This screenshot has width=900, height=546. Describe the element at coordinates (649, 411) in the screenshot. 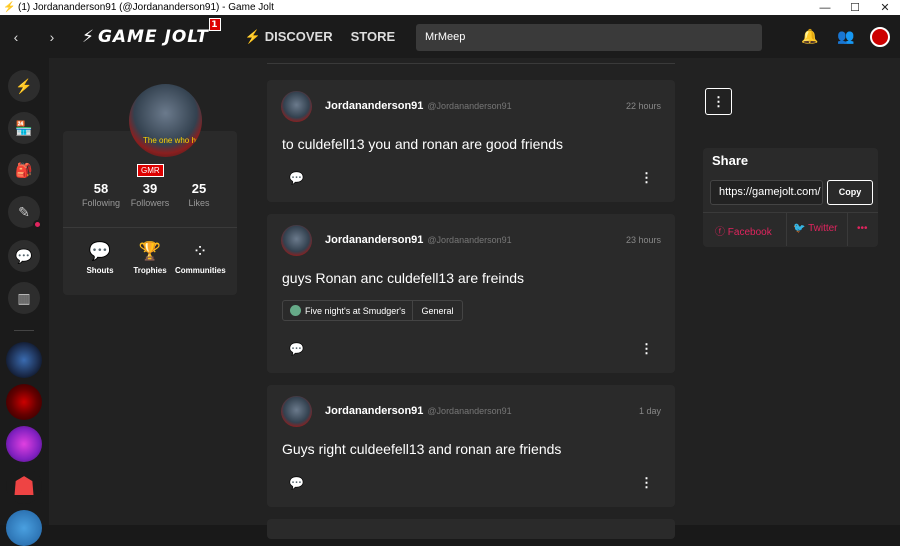

I see `post-time: 1 day` at that location.